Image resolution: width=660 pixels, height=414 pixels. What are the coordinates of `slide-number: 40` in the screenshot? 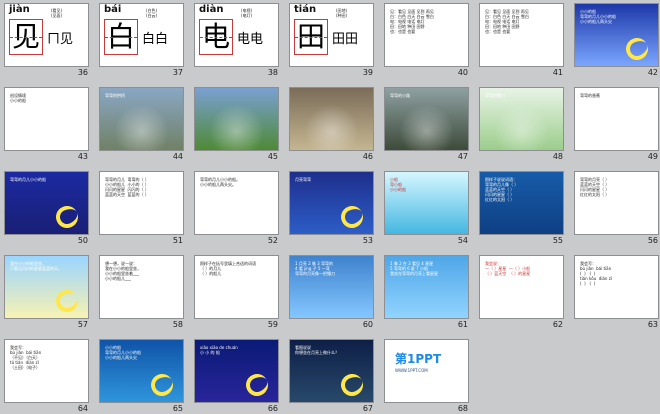 It's located at (462, 72).